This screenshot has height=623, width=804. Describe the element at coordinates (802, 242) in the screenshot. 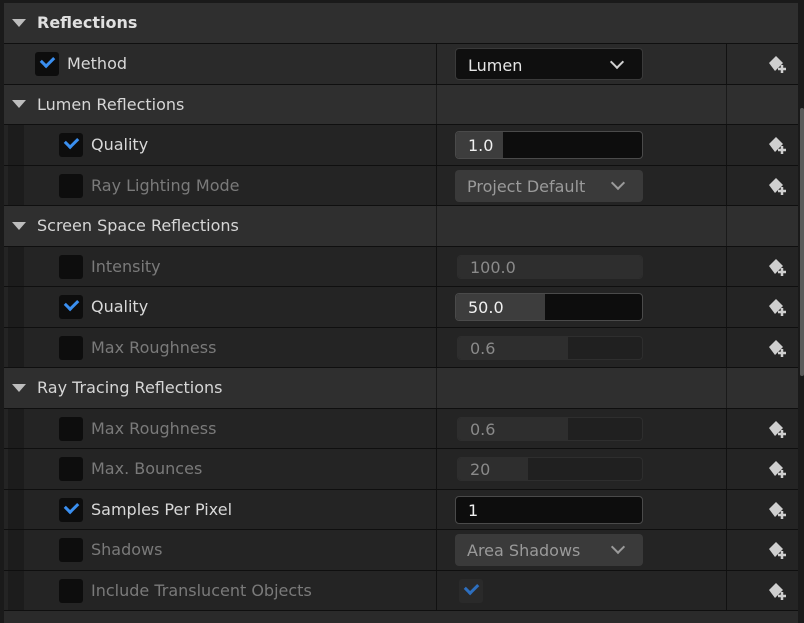

I see `scrollbar` at that location.